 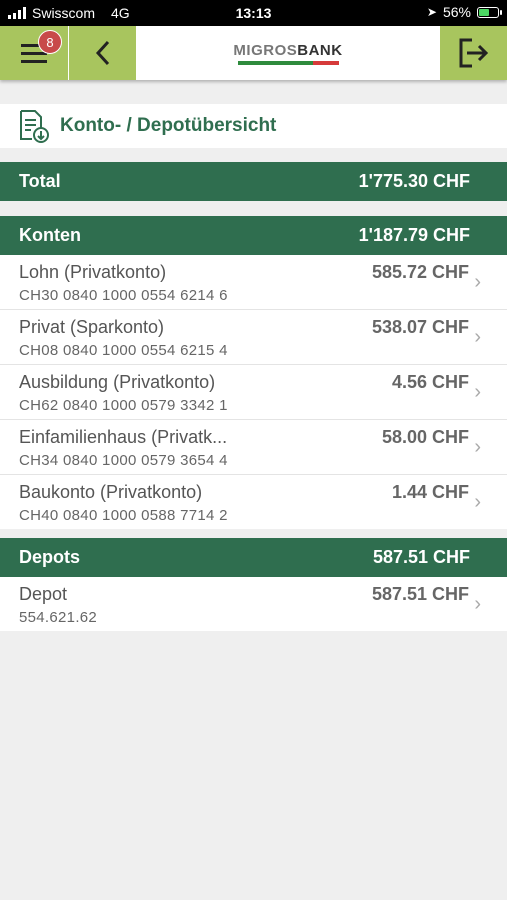 What do you see at coordinates (34, 53) in the screenshot?
I see `menu-button: 8` at bounding box center [34, 53].